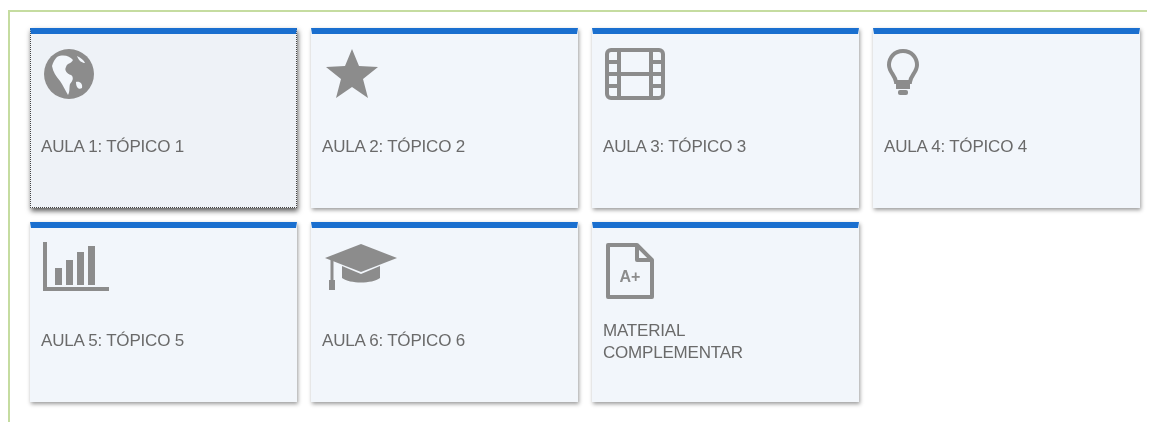 Image resolution: width=1151 pixels, height=425 pixels. Describe the element at coordinates (444, 118) in the screenshot. I see `course-card: AULA 2: TÓPICO 2` at that location.